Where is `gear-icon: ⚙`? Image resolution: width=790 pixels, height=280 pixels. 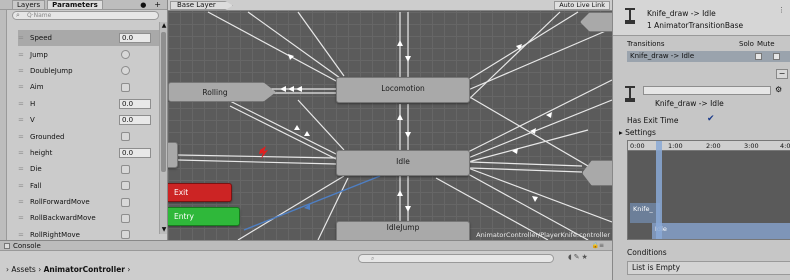
gear-icon: ⚙ is located at coordinates (778, 89).